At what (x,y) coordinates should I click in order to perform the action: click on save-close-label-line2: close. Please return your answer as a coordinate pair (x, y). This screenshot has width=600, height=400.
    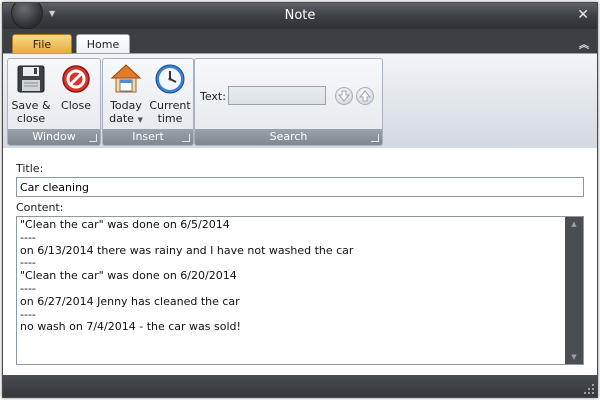
    Looking at the image, I should click on (31, 118).